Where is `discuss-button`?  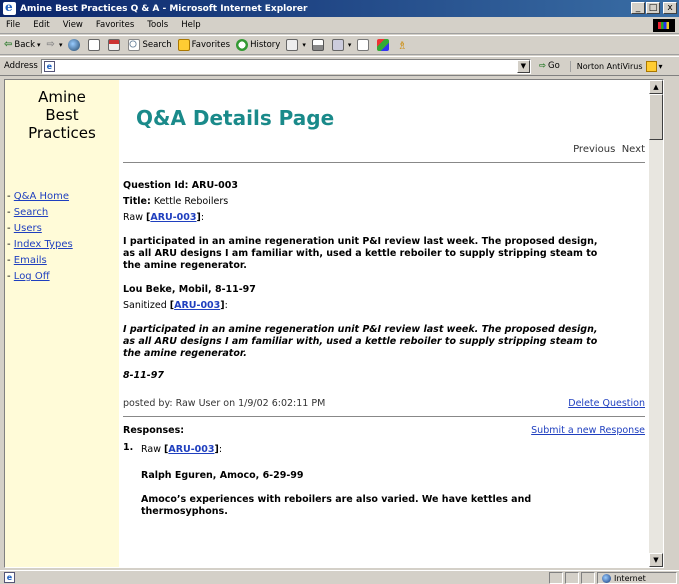
discuss-button is located at coordinates (364, 45).